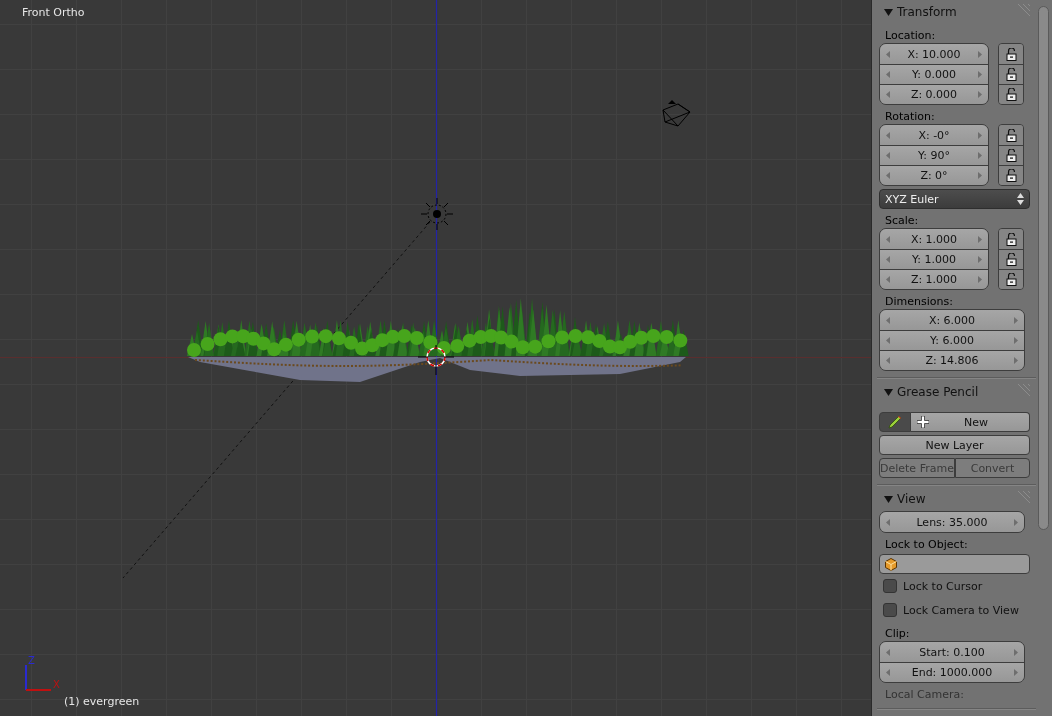 This screenshot has width=1052, height=716. What do you see at coordinates (910, 35) in the screenshot?
I see `field-label: Location:` at bounding box center [910, 35].